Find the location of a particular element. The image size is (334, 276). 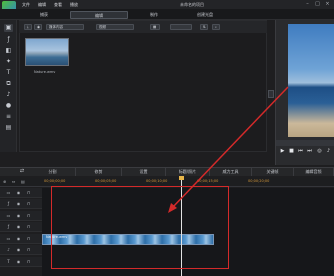

media-room-icon: ▣ is located at coordinates (8, 28).